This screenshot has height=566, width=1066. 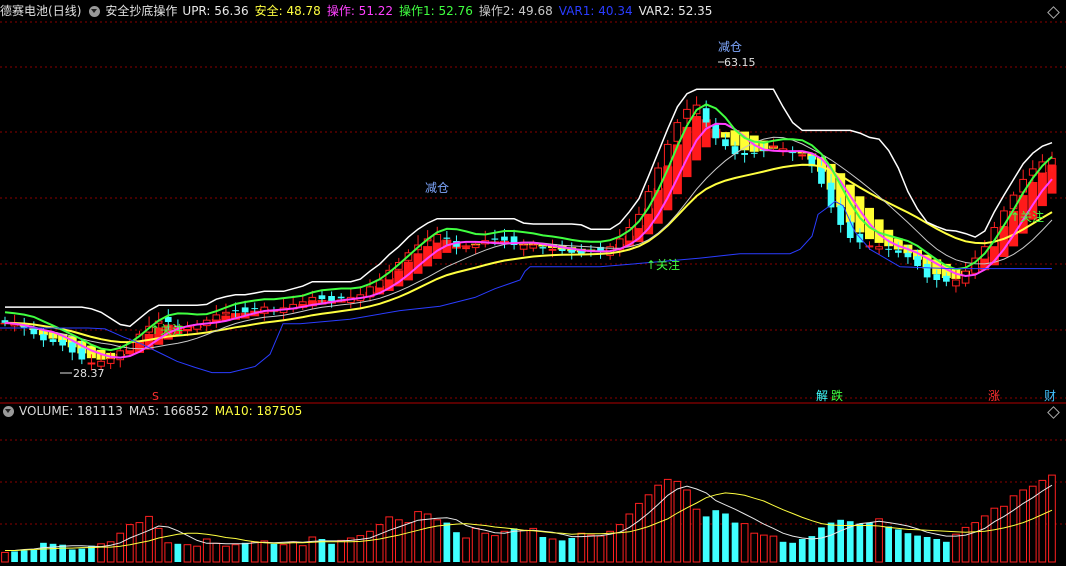 What do you see at coordinates (1027, 216) in the screenshot?
I see `watch-label-3: ↑关注` at bounding box center [1027, 216].